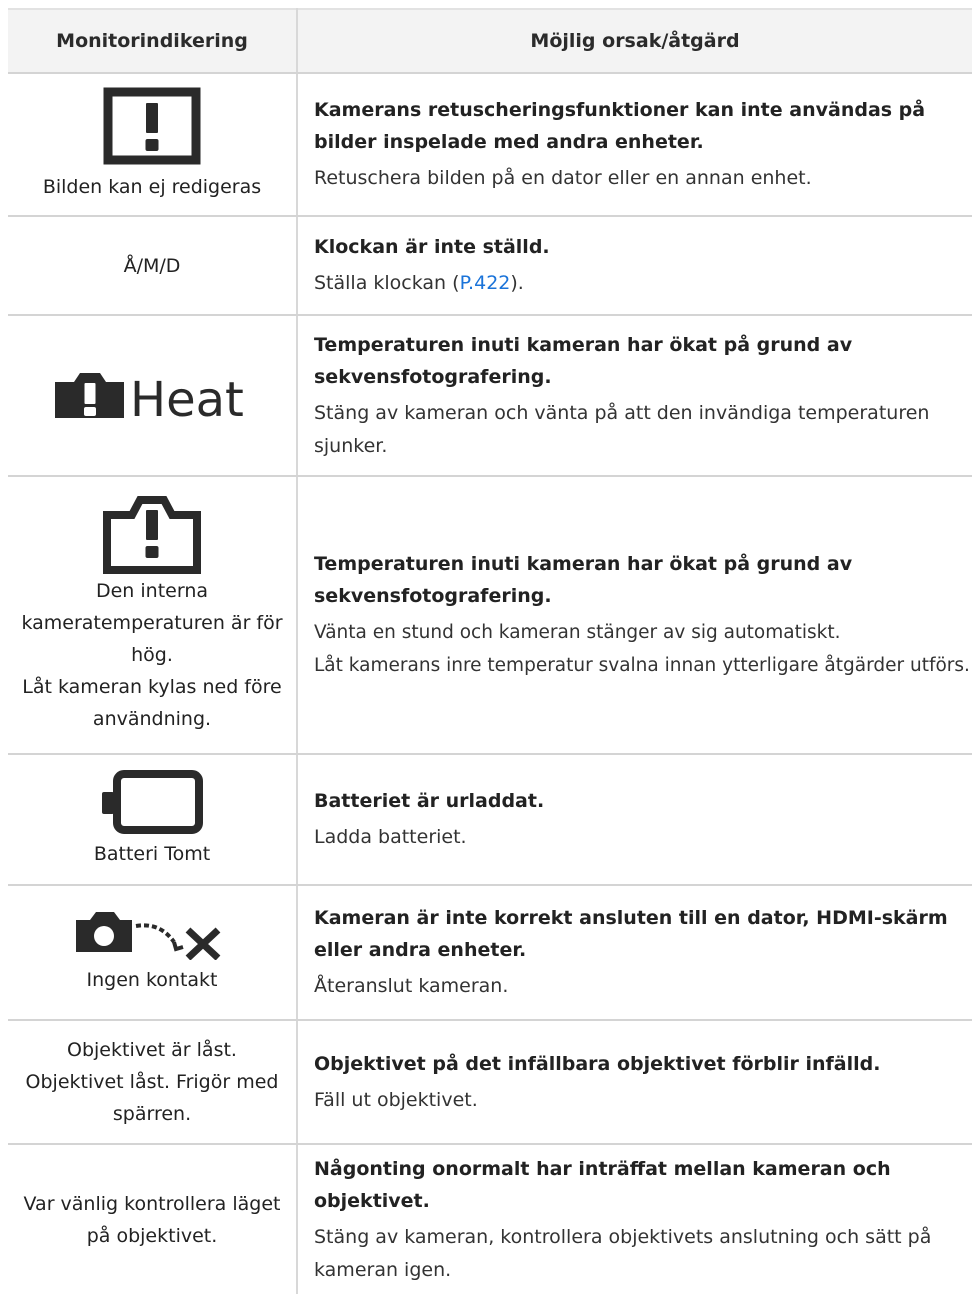 The image size is (972, 1300). I want to click on indicator-label: Bilden kan ej redigeras, so click(152, 186).